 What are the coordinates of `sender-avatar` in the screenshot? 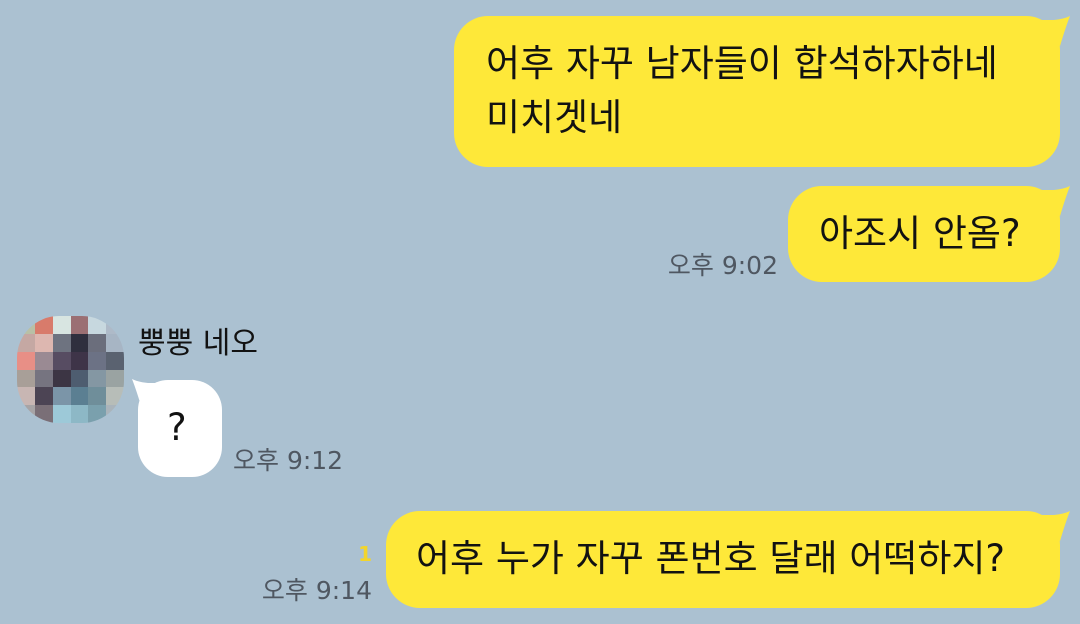 It's located at (70, 369).